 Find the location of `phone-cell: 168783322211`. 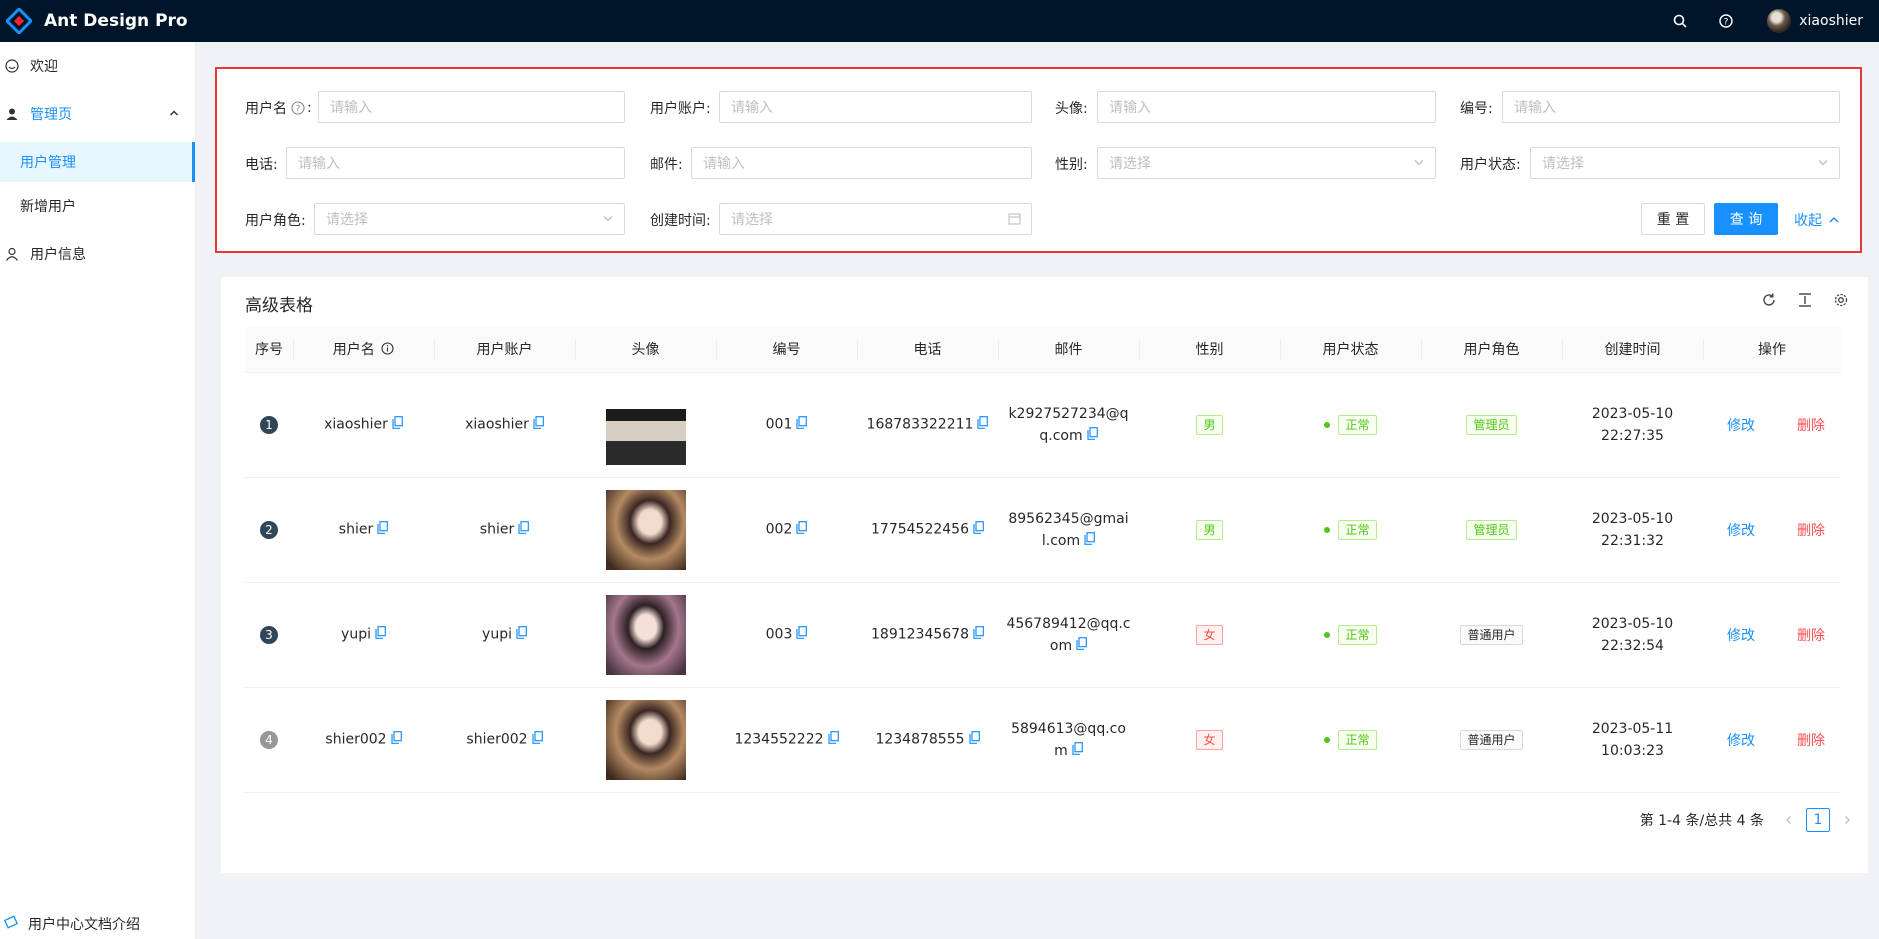

phone-cell: 168783322211 is located at coordinates (920, 424).